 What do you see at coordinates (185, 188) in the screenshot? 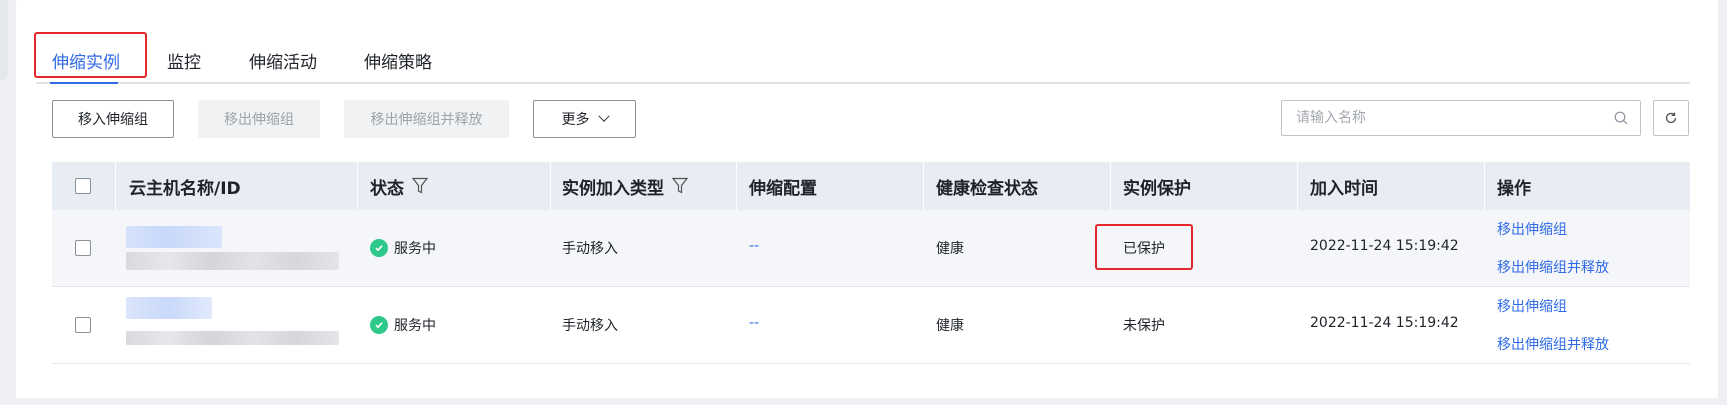
I see `header-name: 云主机名称/ID` at bounding box center [185, 188].